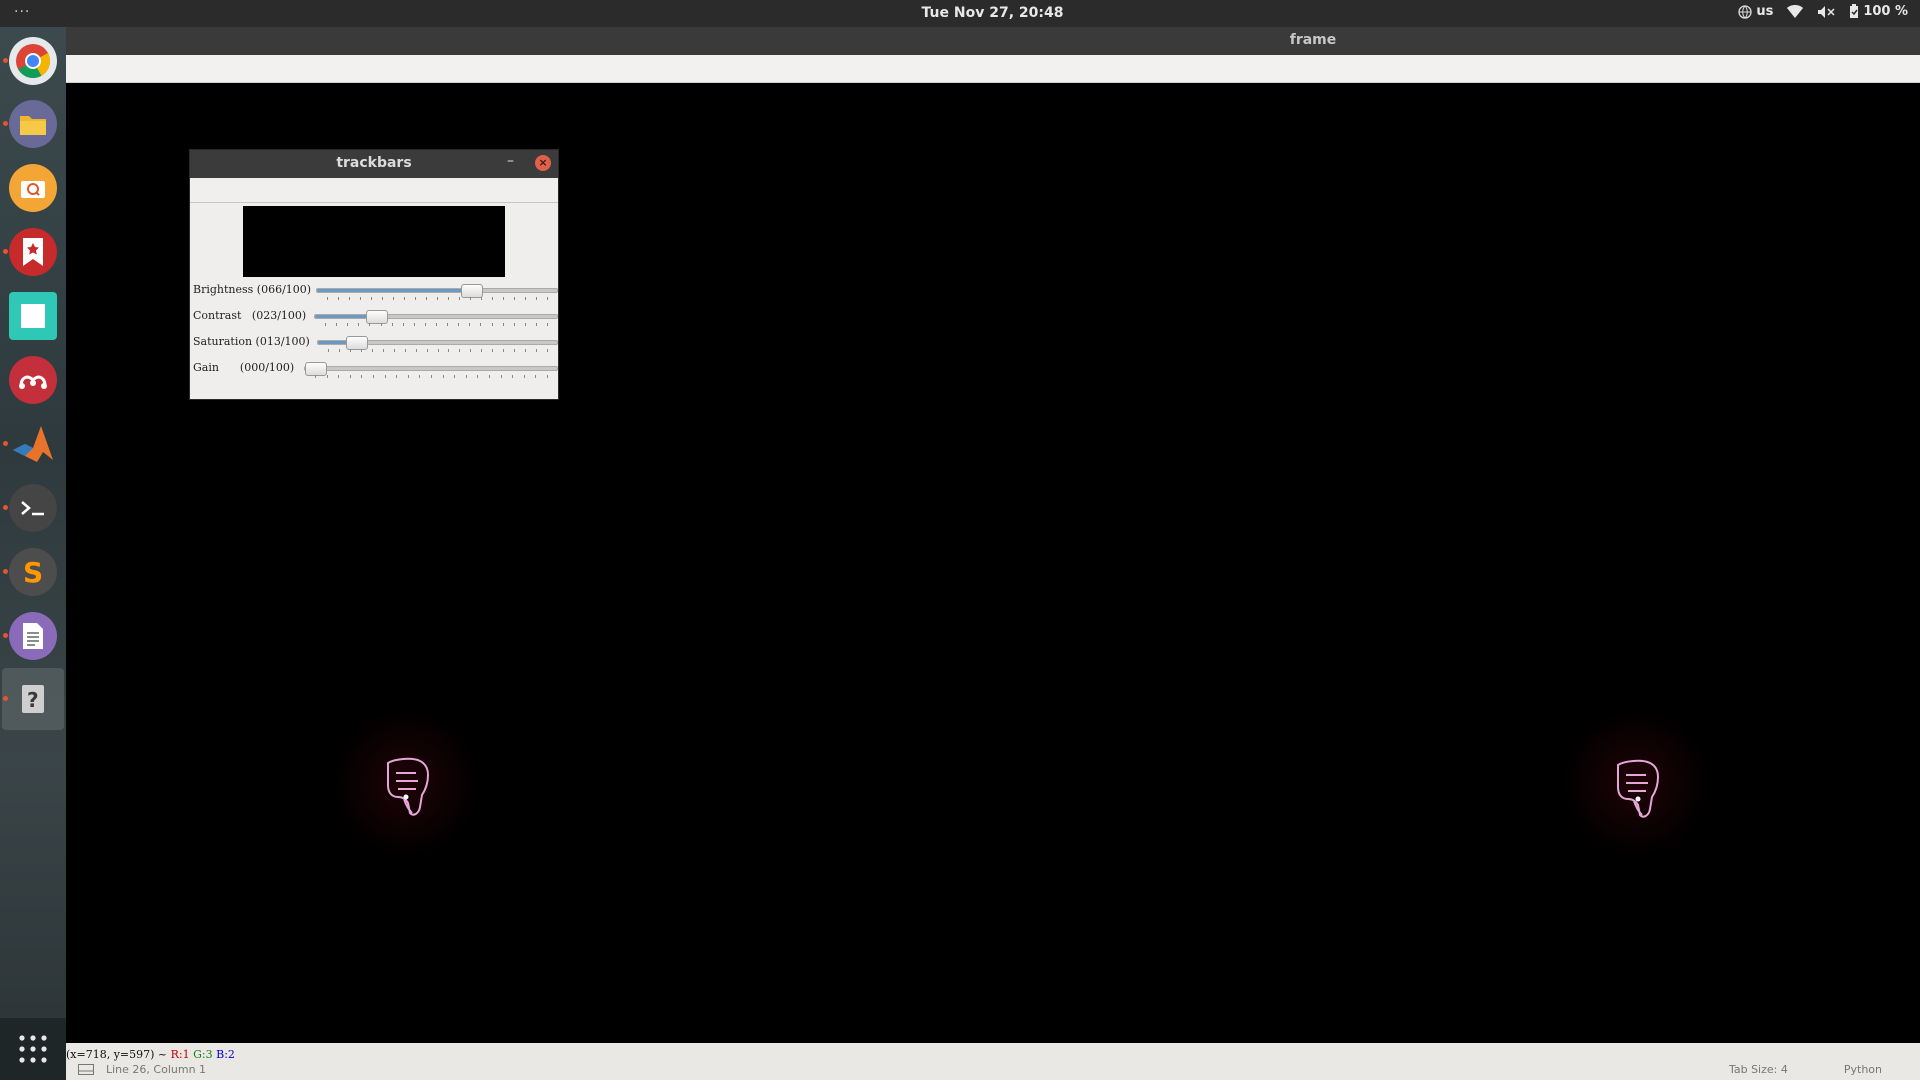 The height and width of the screenshot is (1080, 1920). Describe the element at coordinates (1826, 12) in the screenshot. I see `volume-muted-icon` at that location.